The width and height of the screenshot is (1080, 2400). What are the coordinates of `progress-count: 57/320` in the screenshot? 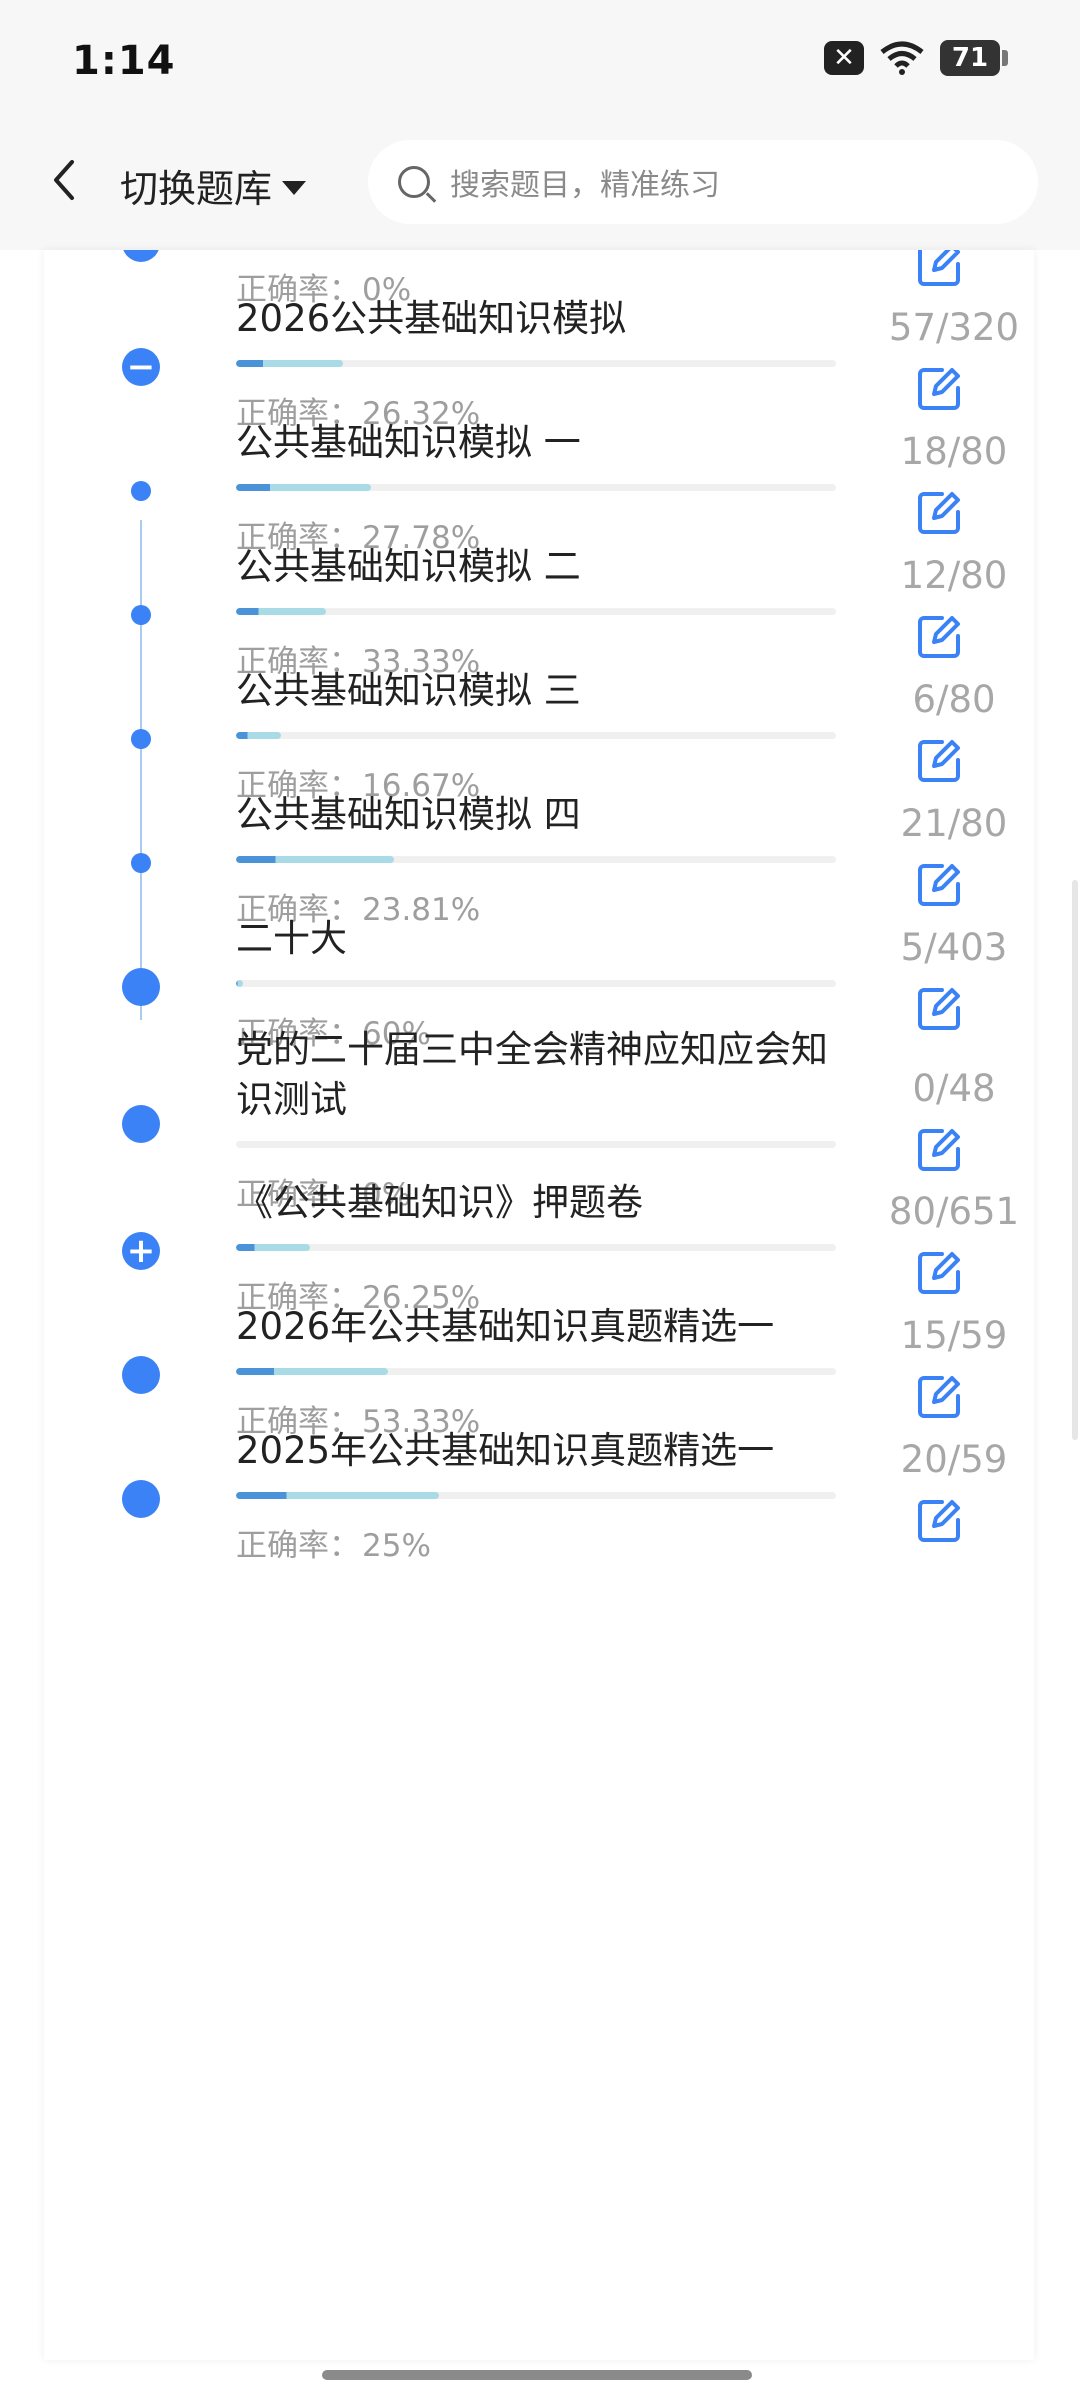 It's located at (954, 327).